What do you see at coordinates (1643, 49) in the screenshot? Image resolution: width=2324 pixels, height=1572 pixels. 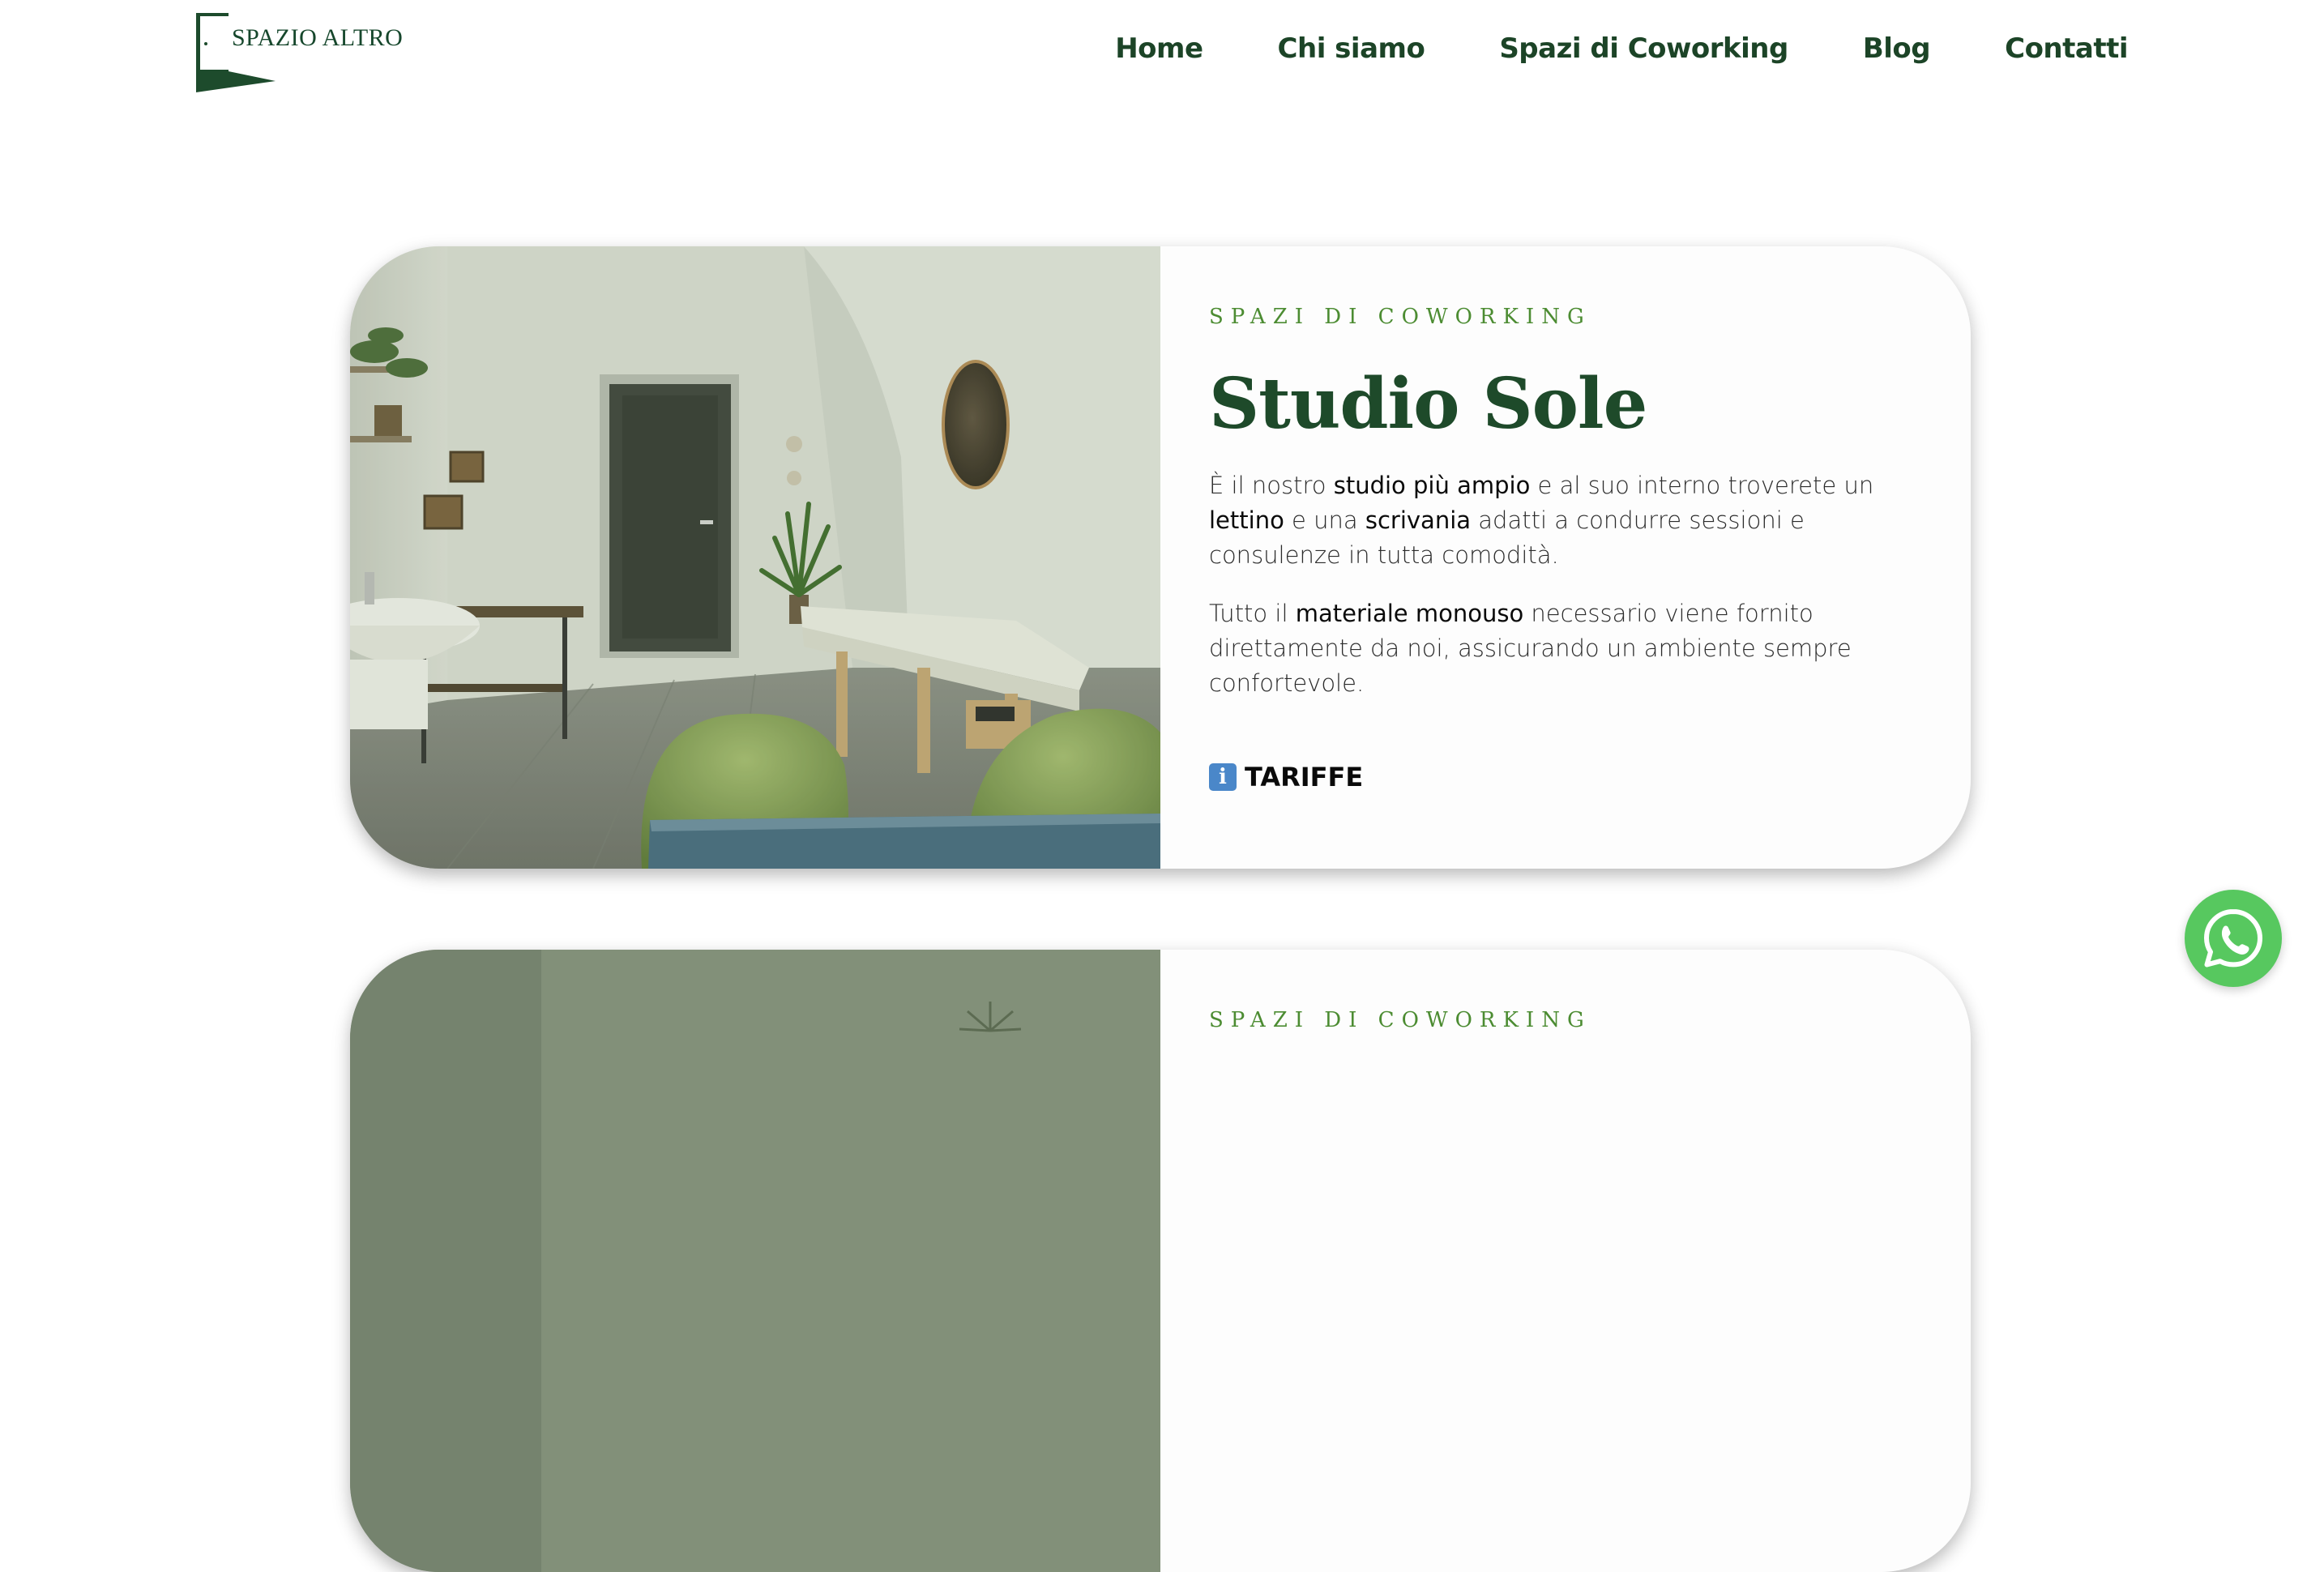 I see `nav-spazi-coworking: Spazi di Coworking` at bounding box center [1643, 49].